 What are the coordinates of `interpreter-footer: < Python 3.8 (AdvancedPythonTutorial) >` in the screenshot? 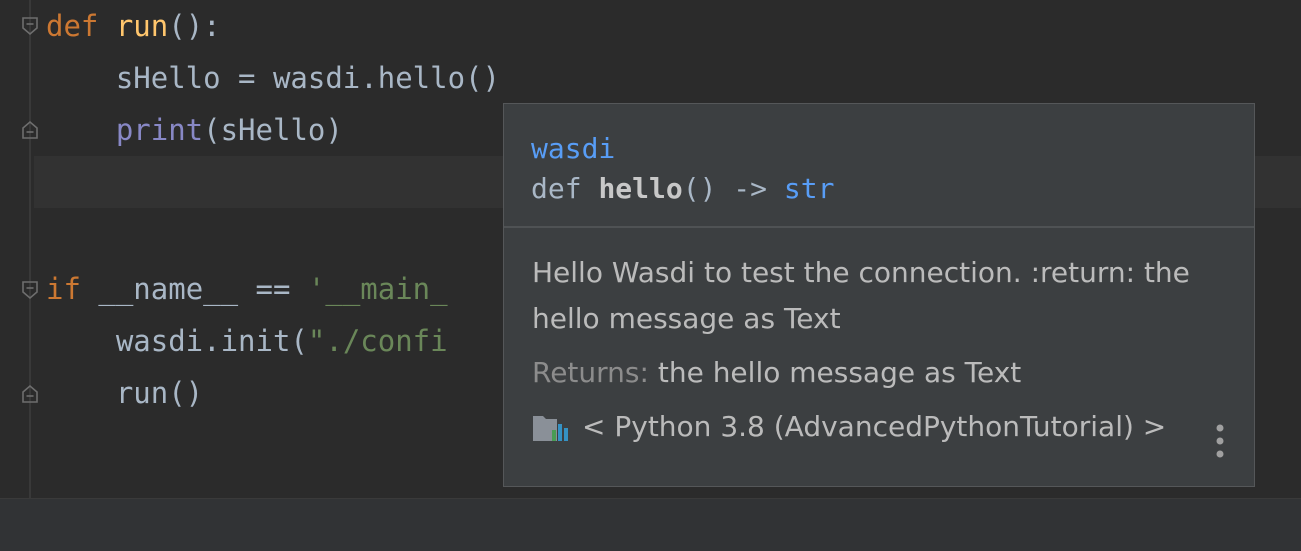 It's located at (849, 426).